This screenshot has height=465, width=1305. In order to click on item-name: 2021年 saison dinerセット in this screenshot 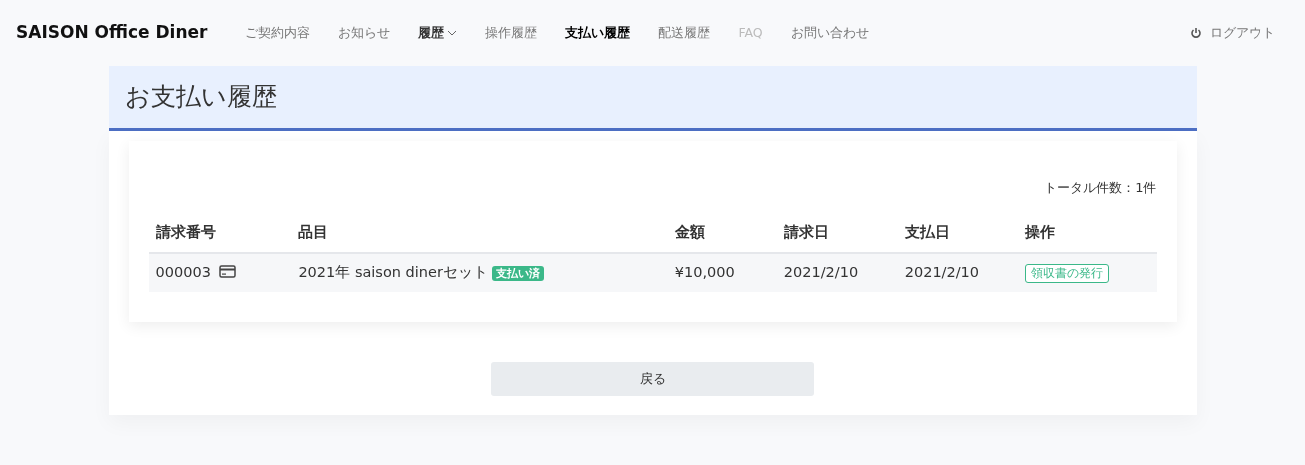, I will do `click(393, 271)`.